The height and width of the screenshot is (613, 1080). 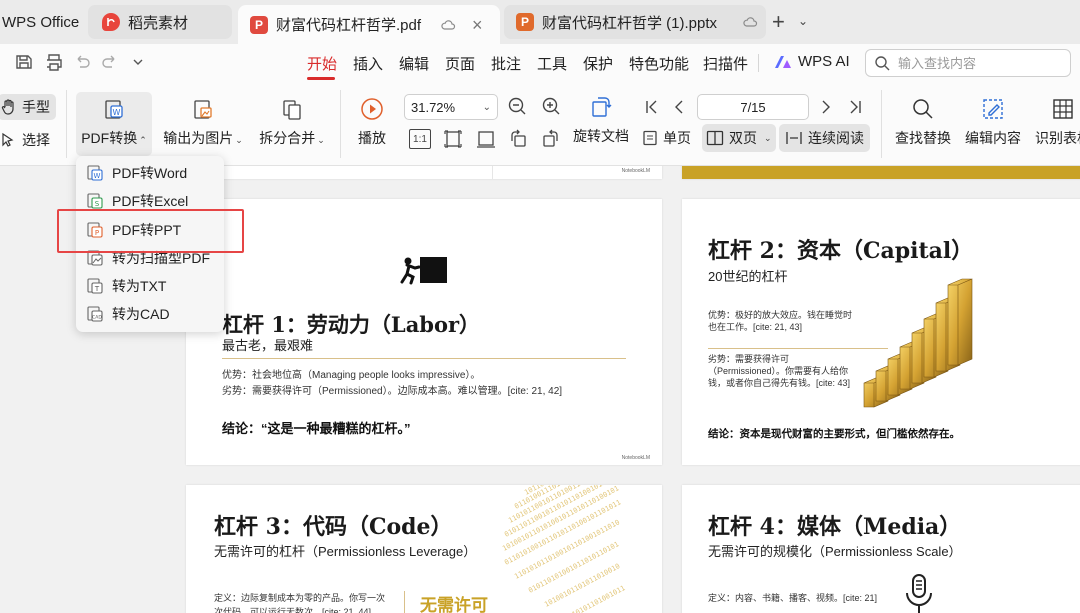 What do you see at coordinates (835, 527) in the screenshot?
I see `slide-title: 杠杆 4：媒体（Media）` at bounding box center [835, 527].